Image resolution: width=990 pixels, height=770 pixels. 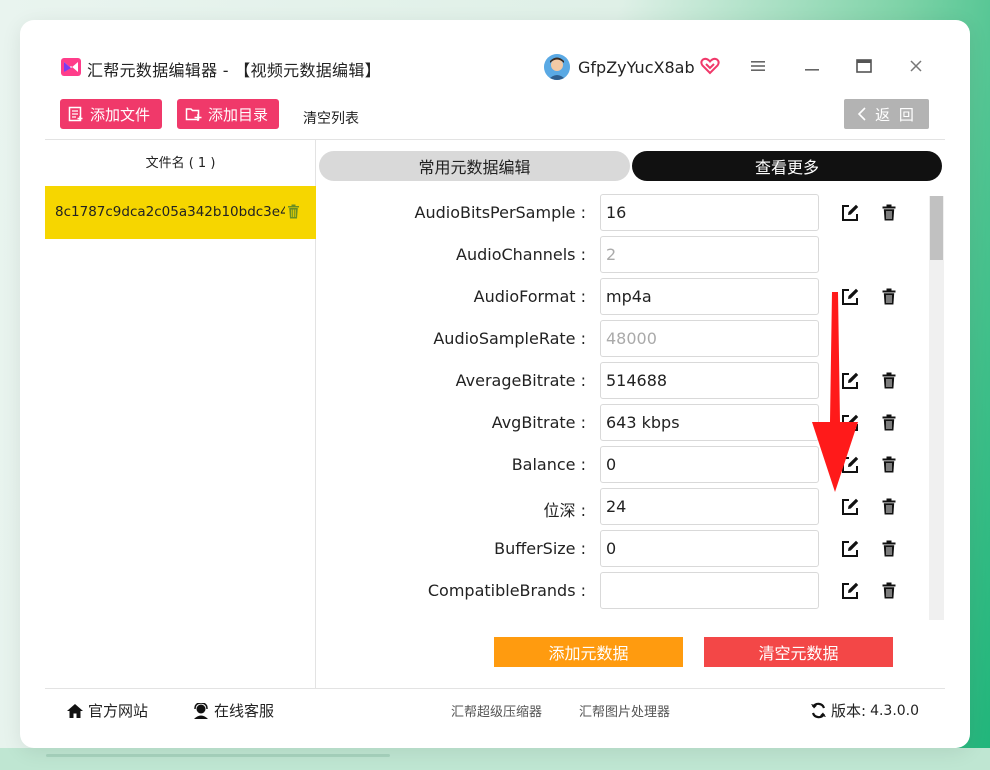 What do you see at coordinates (936, 408) in the screenshot?
I see `scrollbar` at bounding box center [936, 408].